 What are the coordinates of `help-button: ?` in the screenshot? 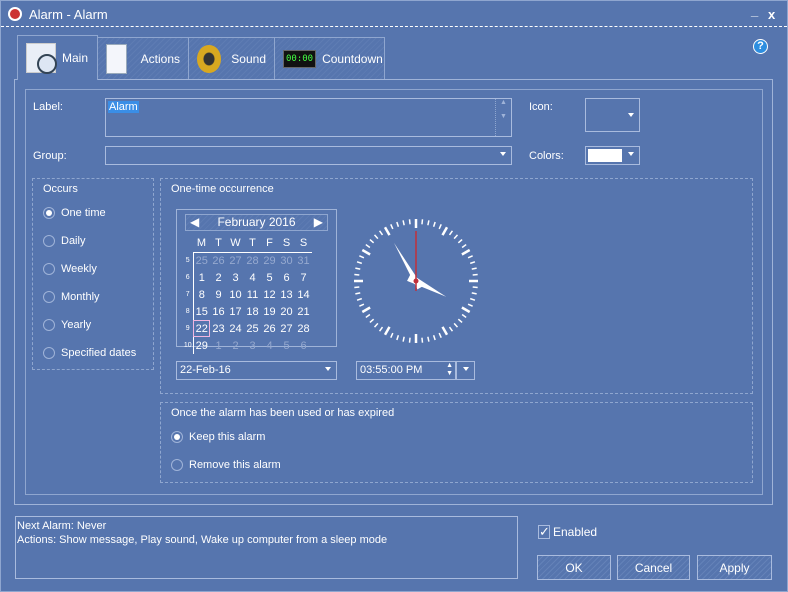 It's located at (760, 46).